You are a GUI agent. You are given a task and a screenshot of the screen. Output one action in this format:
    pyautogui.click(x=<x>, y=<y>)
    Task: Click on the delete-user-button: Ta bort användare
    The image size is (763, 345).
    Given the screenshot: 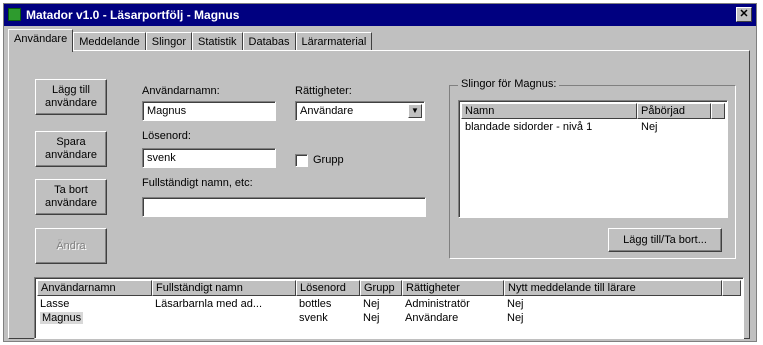 What is the action you would take?
    pyautogui.click(x=71, y=197)
    